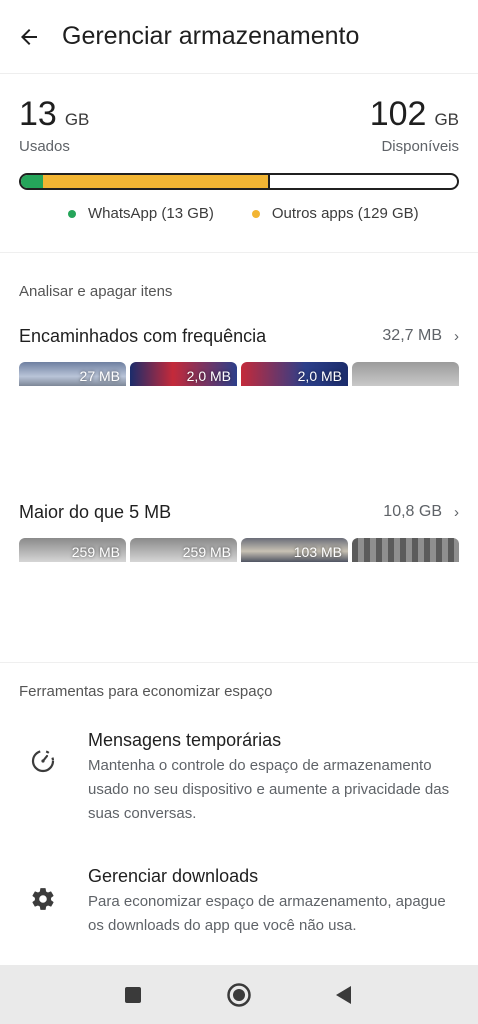  I want to click on page-title: Gerenciar armazenamento, so click(211, 36).